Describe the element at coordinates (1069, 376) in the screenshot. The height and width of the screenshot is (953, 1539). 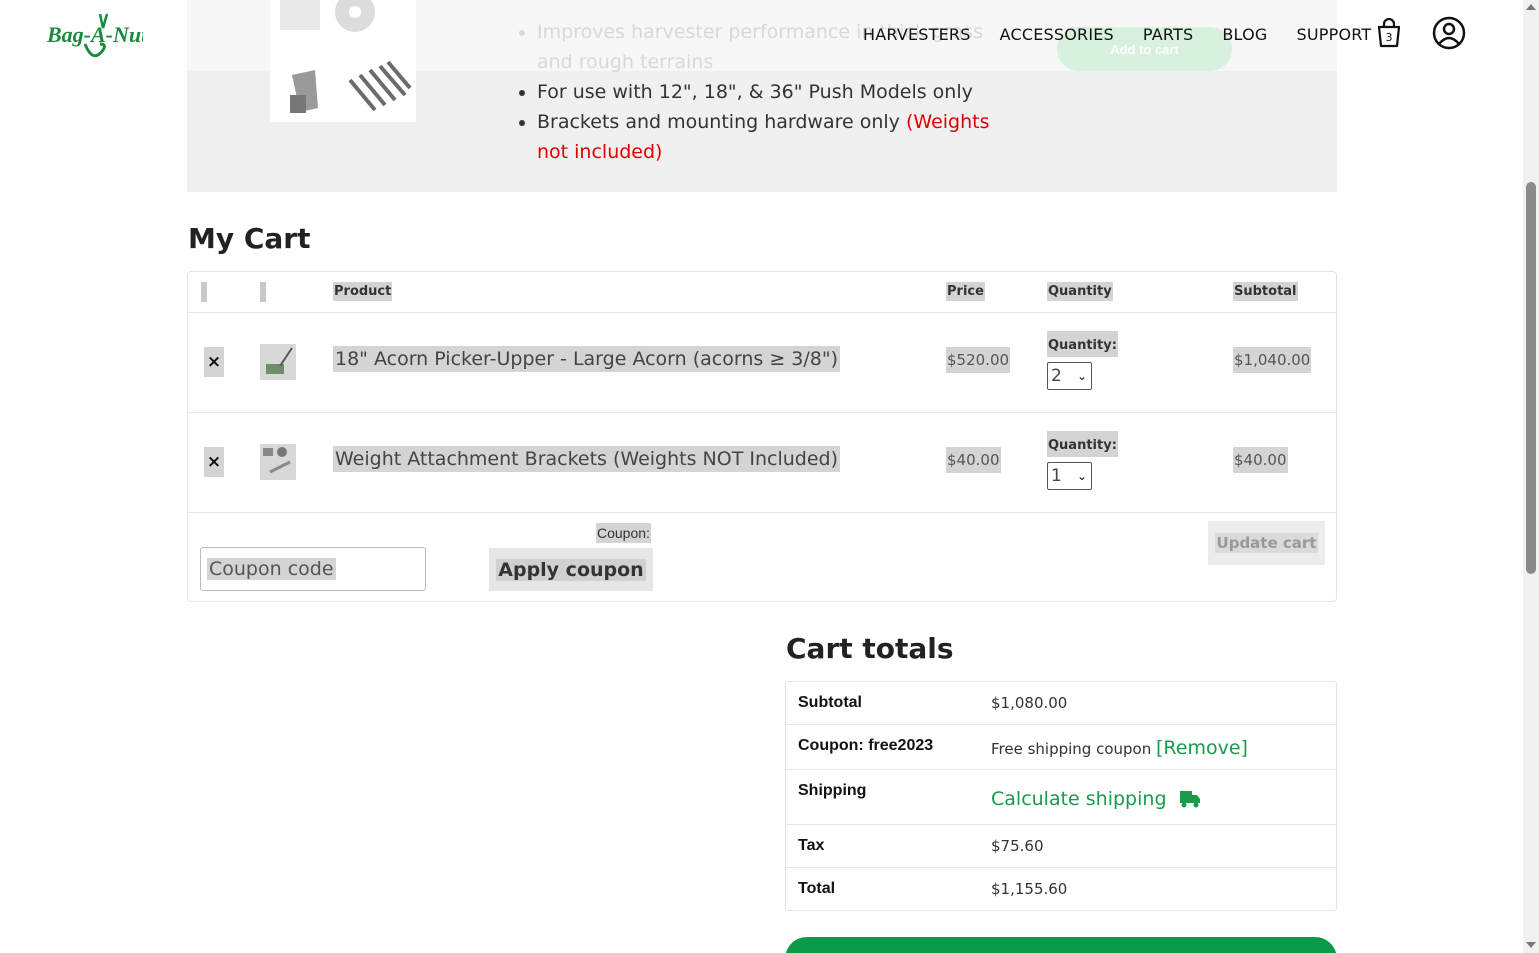
I see `quantity-select: 2 ⌄` at that location.